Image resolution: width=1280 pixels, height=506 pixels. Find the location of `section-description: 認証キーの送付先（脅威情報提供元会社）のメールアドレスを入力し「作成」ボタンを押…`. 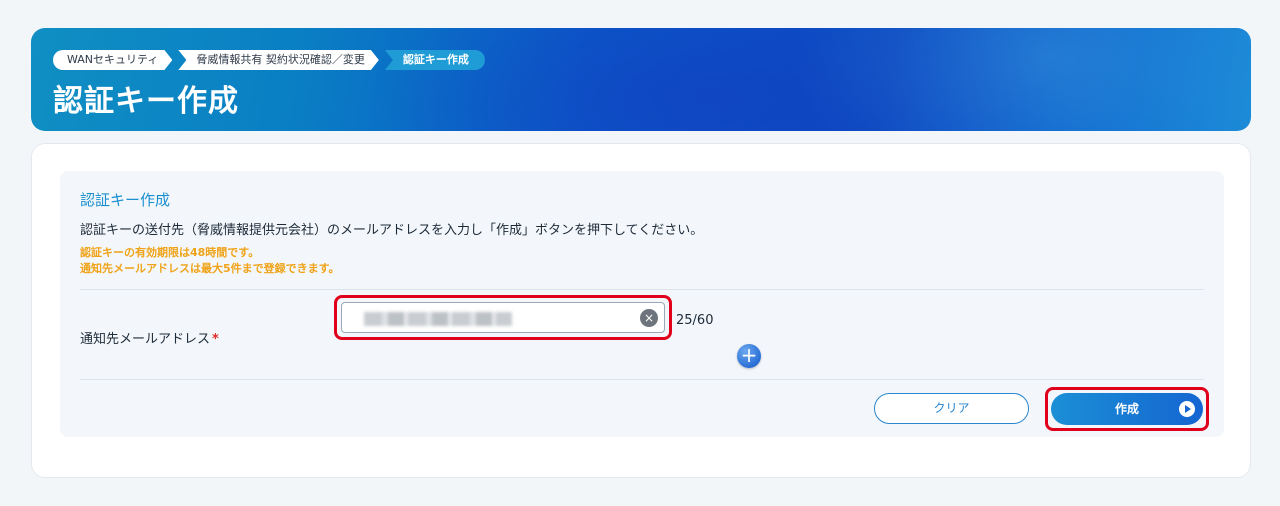

section-description: 認証キーの送付先（脅威情報提供元会社）のメールアドレスを入力し「作成」ボタンを押… is located at coordinates (392, 230).